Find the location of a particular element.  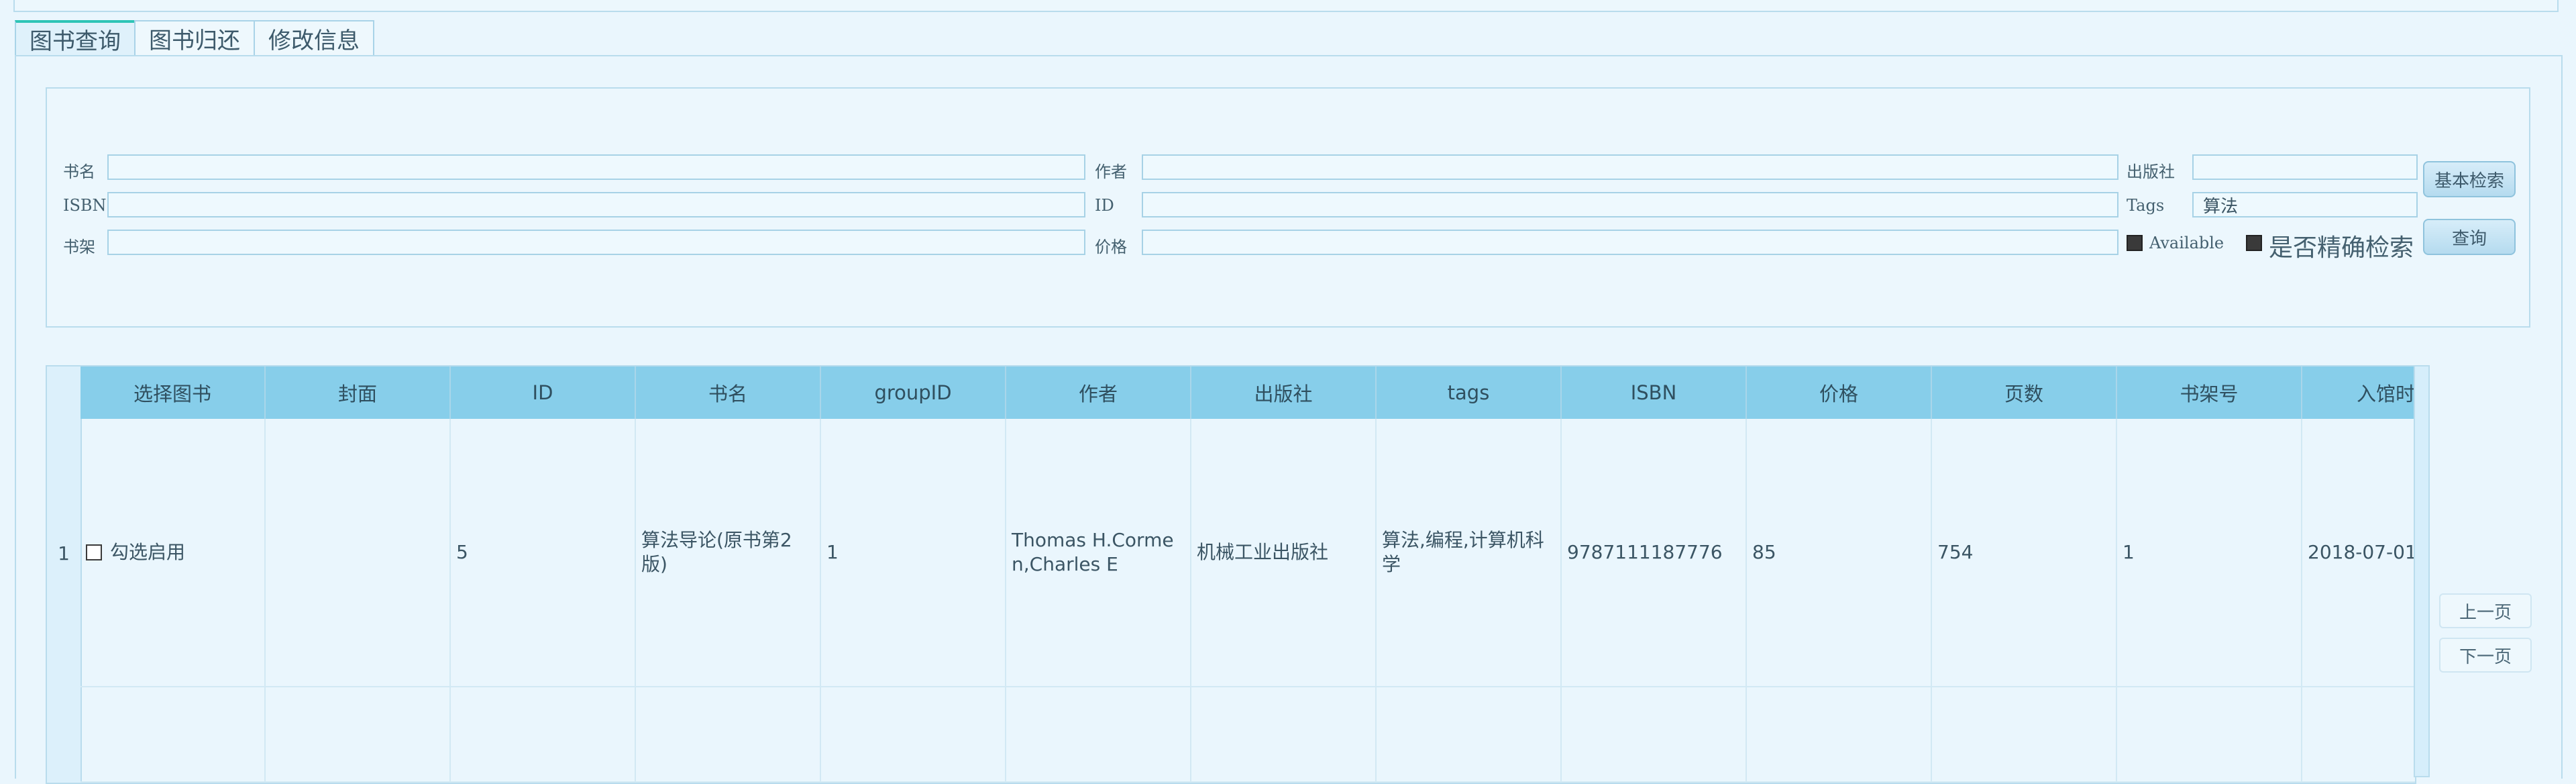

isbn-input is located at coordinates (596, 205).